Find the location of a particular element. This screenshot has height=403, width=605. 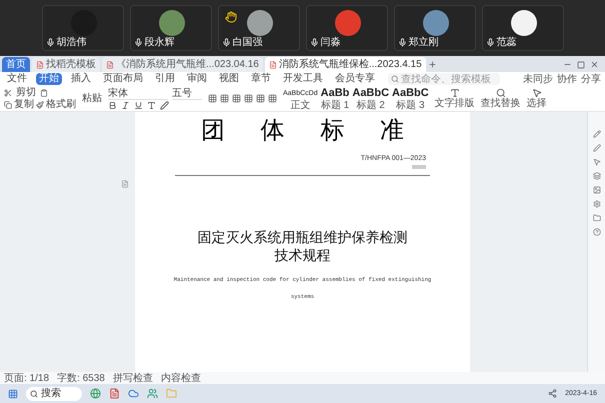

share-icon is located at coordinates (553, 393).